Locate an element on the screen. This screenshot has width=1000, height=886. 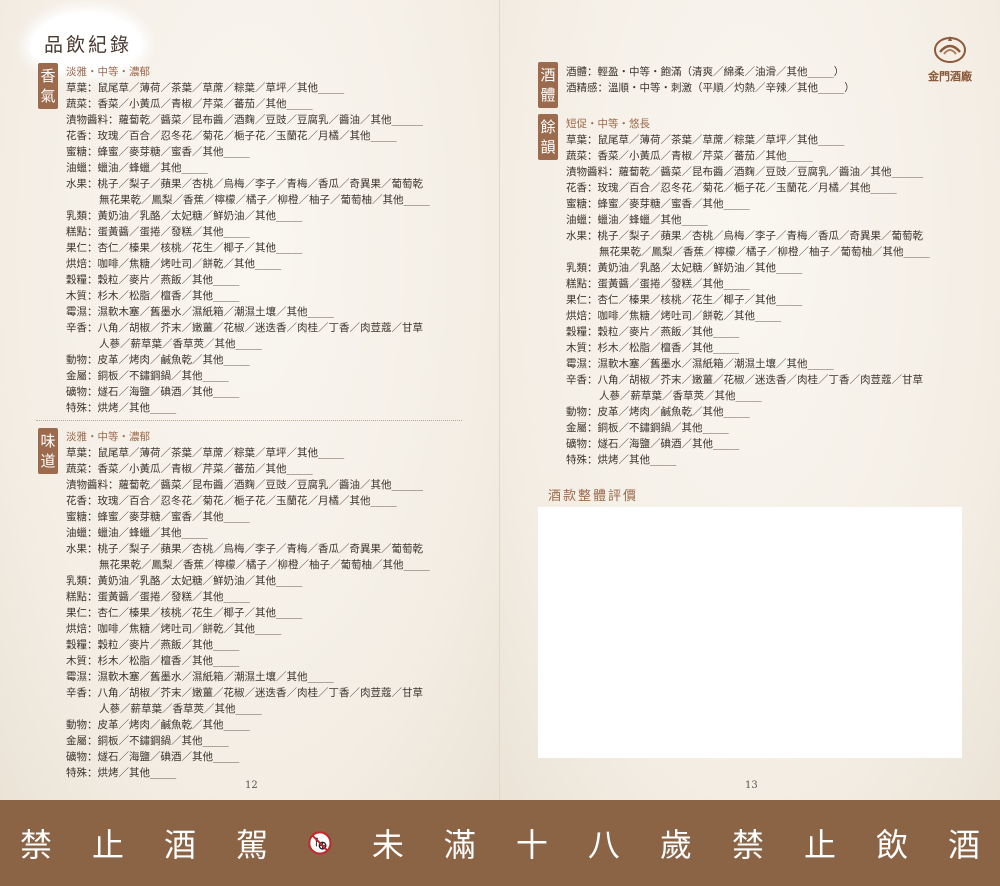
item-options: 蛋黃醬／蛋捲／發糕／其他_____ is located at coordinates (173, 597).